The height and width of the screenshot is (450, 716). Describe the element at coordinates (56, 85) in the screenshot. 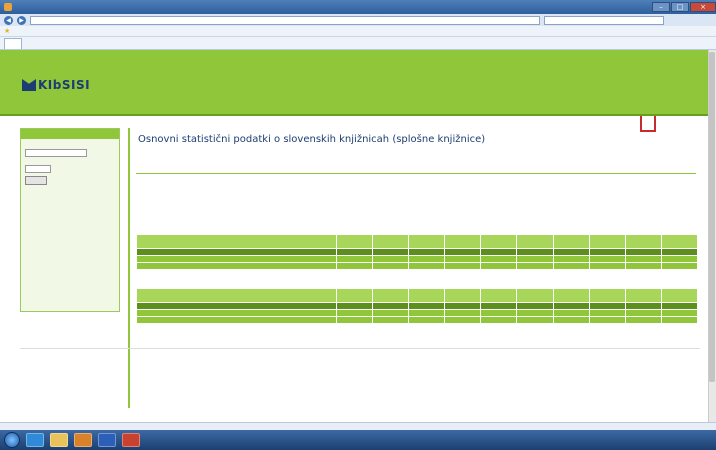

I see `site-logo: KIbSISI` at that location.